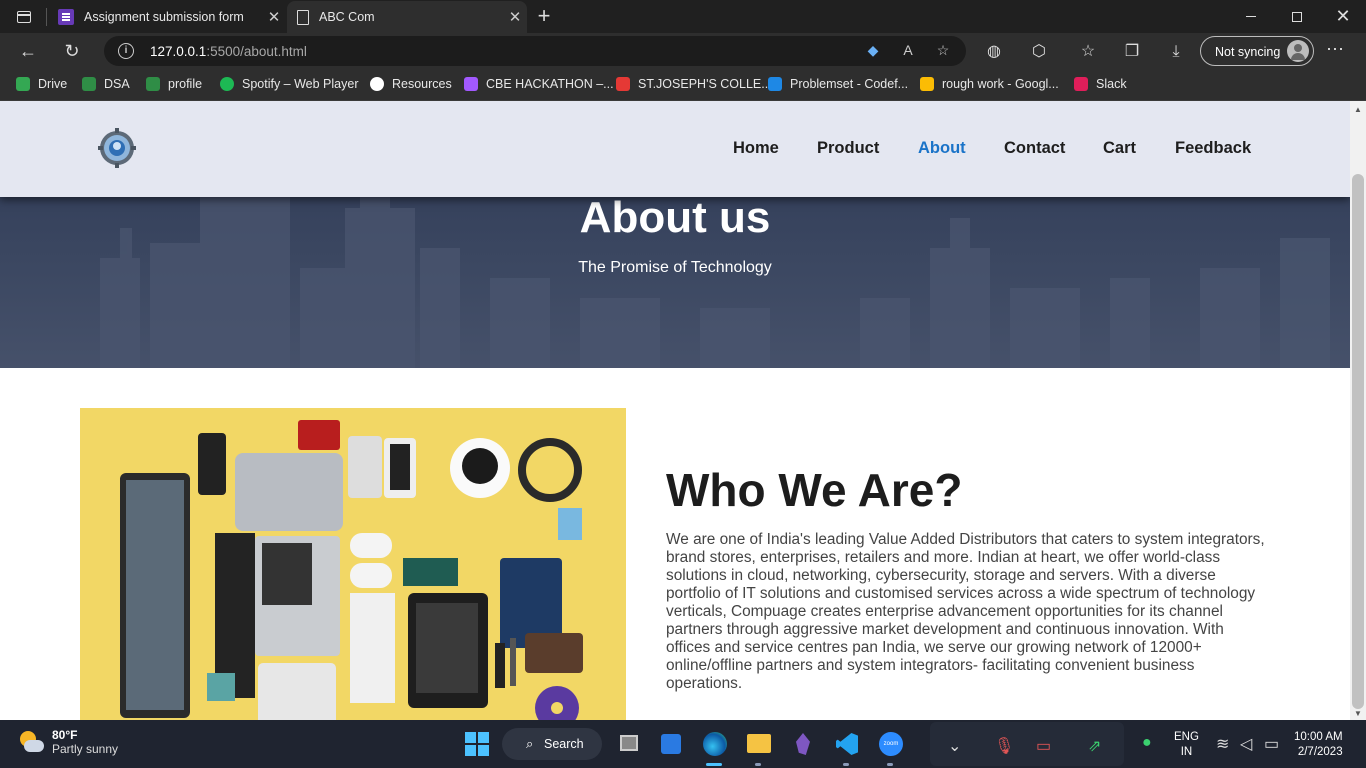 The image size is (1366, 768). What do you see at coordinates (891, 744) in the screenshot?
I see `zoom-icon: zoom` at bounding box center [891, 744].